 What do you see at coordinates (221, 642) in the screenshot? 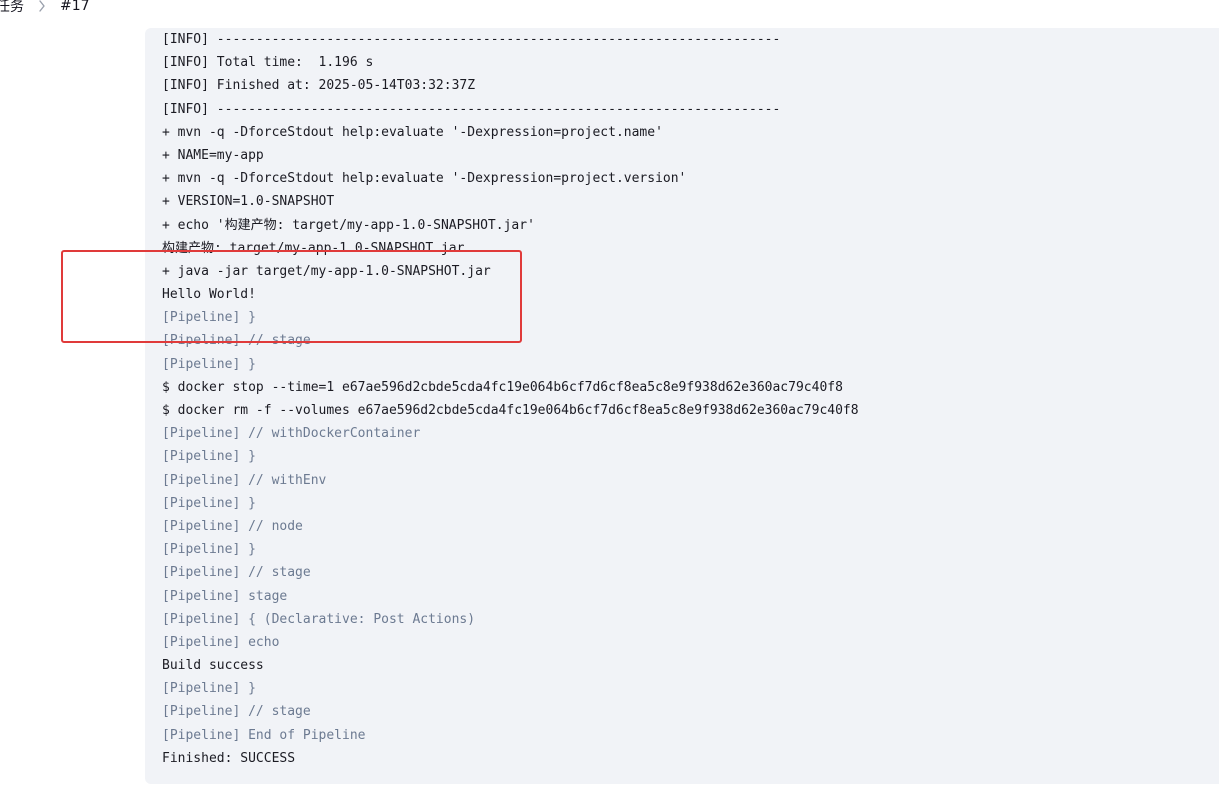
I see `console-line: [Pipeline] echo` at bounding box center [221, 642].